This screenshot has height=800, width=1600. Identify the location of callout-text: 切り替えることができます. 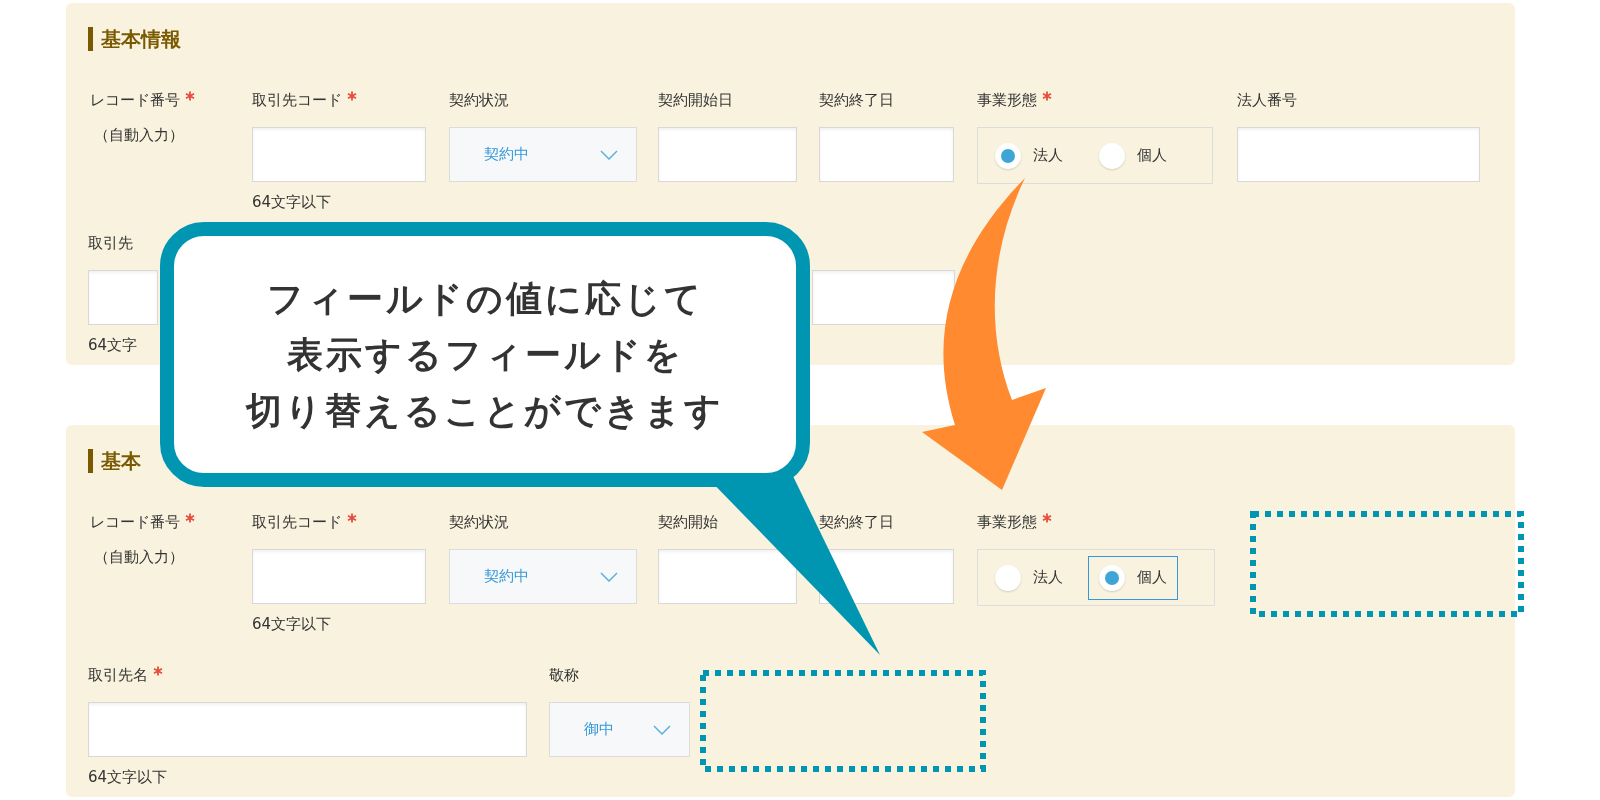
(485, 410).